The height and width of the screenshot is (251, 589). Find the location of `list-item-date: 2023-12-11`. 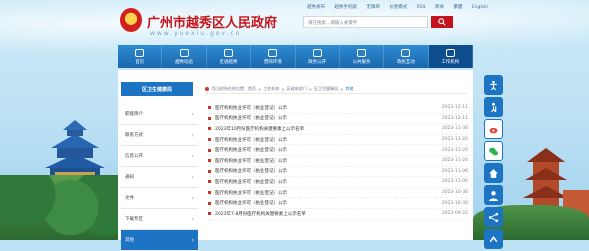

list-item-date: 2023-12-11 is located at coordinates (454, 118).